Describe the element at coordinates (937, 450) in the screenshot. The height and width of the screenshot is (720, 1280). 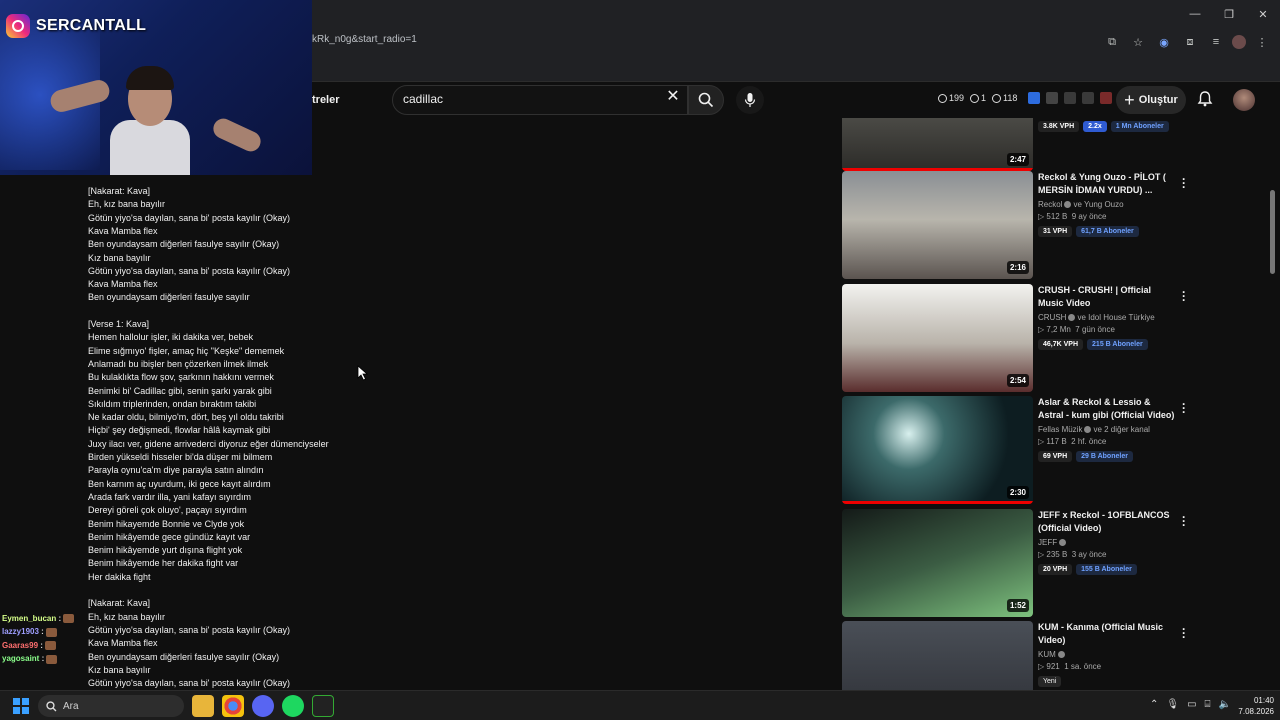
I see `video-thumbnail: 2:30` at that location.